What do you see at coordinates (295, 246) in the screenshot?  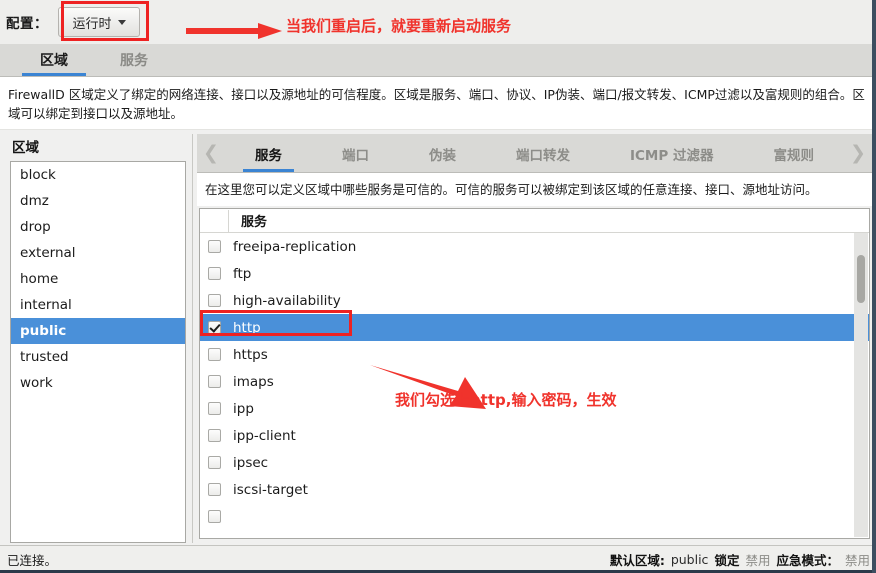 I see `service-name: freeipa-replication` at bounding box center [295, 246].